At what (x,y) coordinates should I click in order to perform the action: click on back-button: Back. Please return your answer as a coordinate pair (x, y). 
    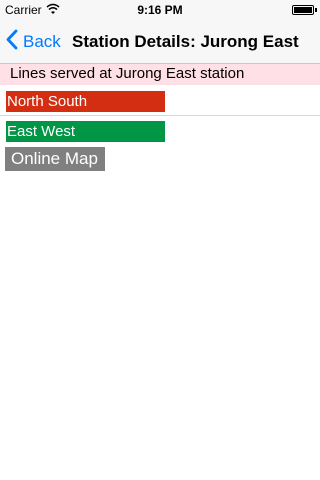
    Looking at the image, I should click on (33, 42).